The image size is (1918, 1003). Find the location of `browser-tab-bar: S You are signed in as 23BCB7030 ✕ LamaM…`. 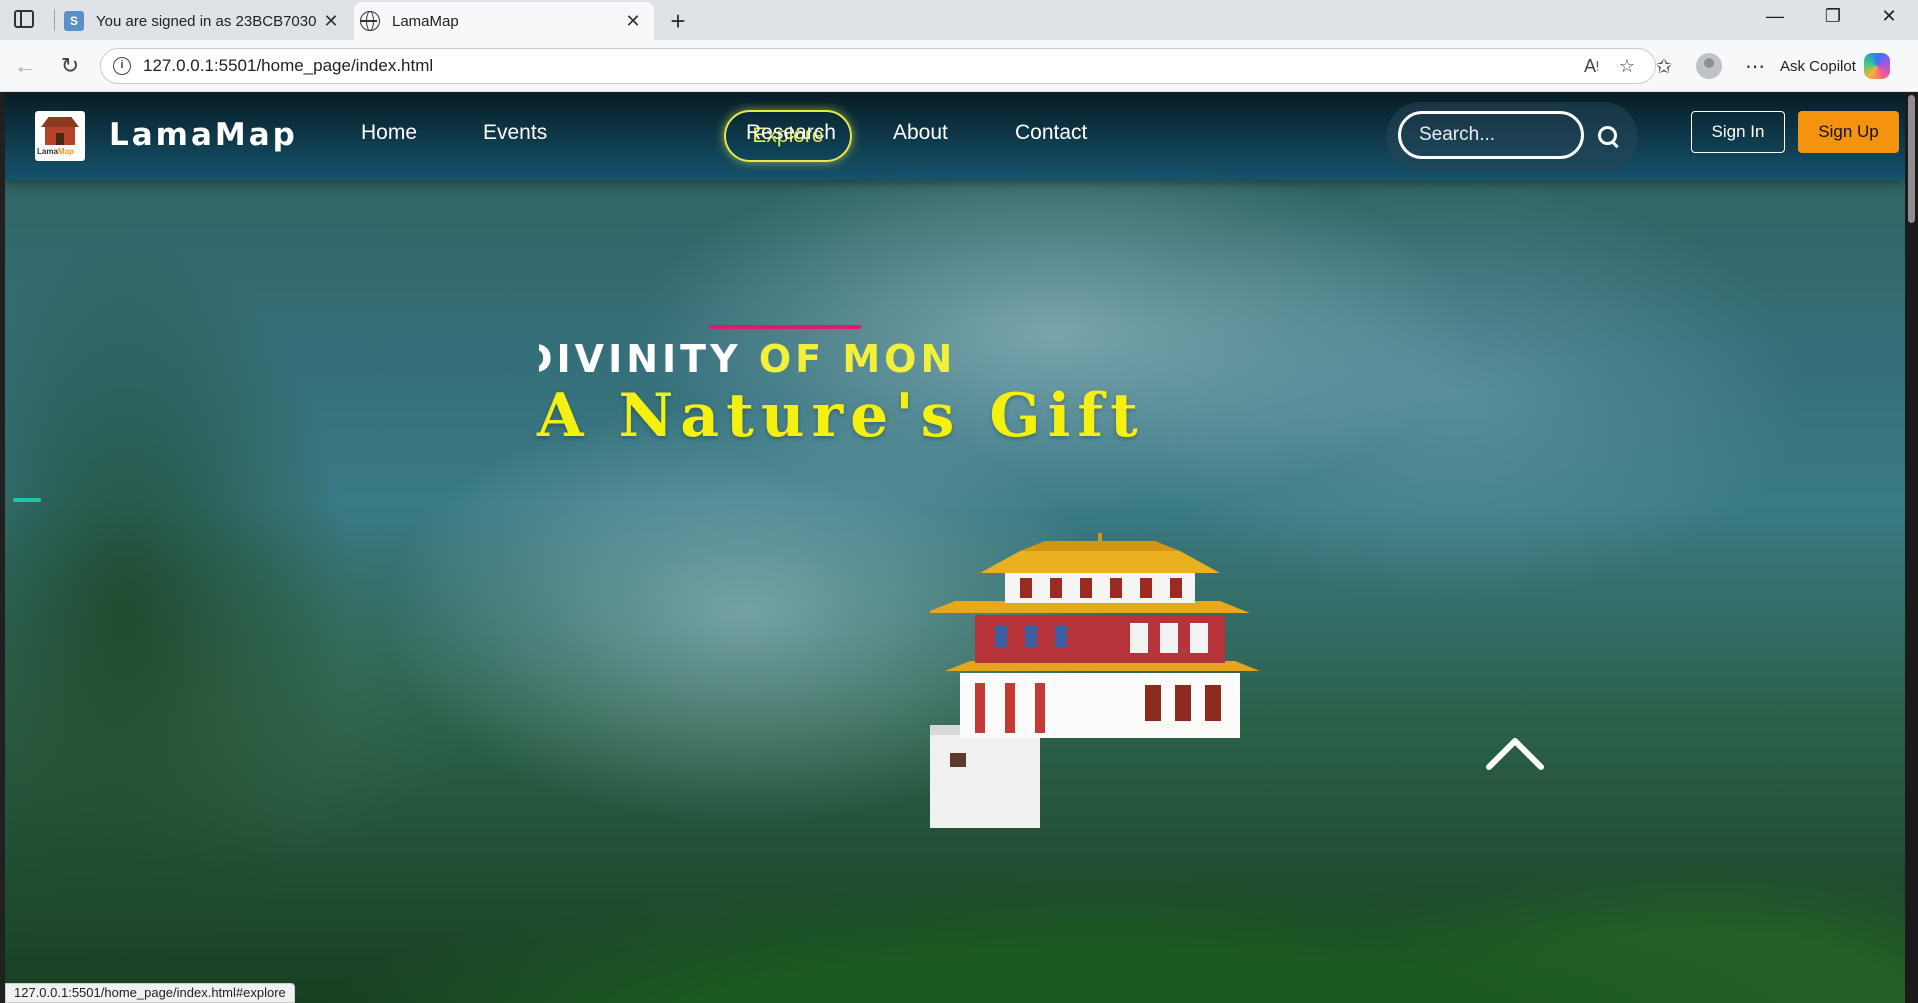

browser-tab-bar: S You are signed in as 23BCB7030 ✕ LamaM… is located at coordinates (959, 20).